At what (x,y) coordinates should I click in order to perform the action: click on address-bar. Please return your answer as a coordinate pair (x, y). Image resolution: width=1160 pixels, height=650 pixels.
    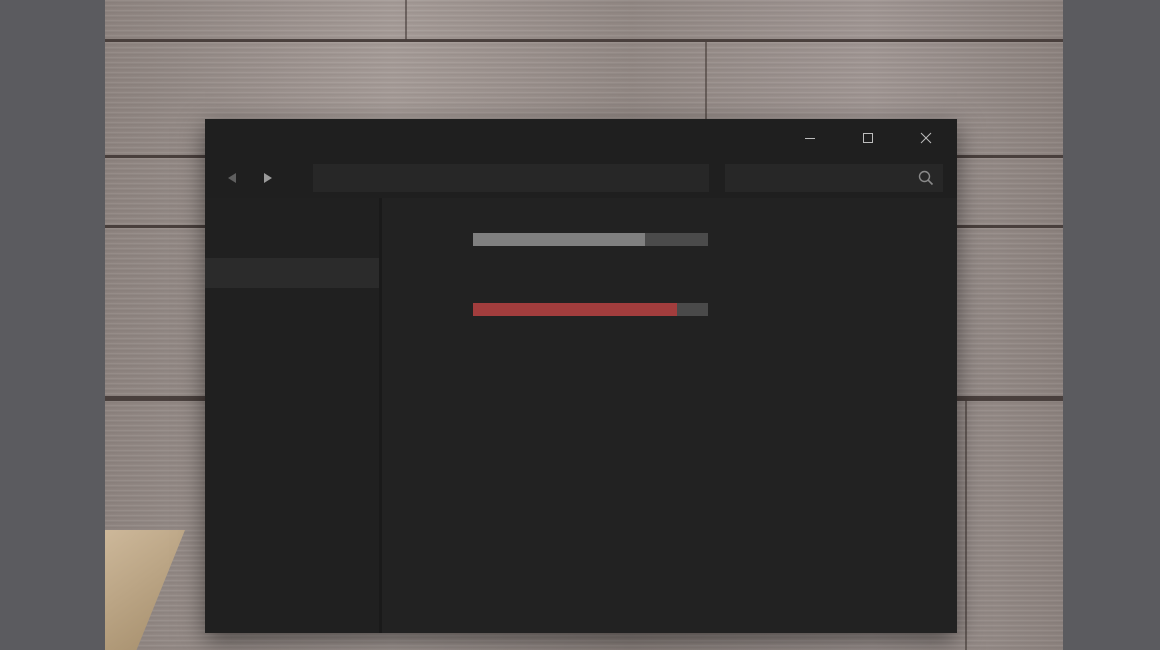
    Looking at the image, I should click on (511, 178).